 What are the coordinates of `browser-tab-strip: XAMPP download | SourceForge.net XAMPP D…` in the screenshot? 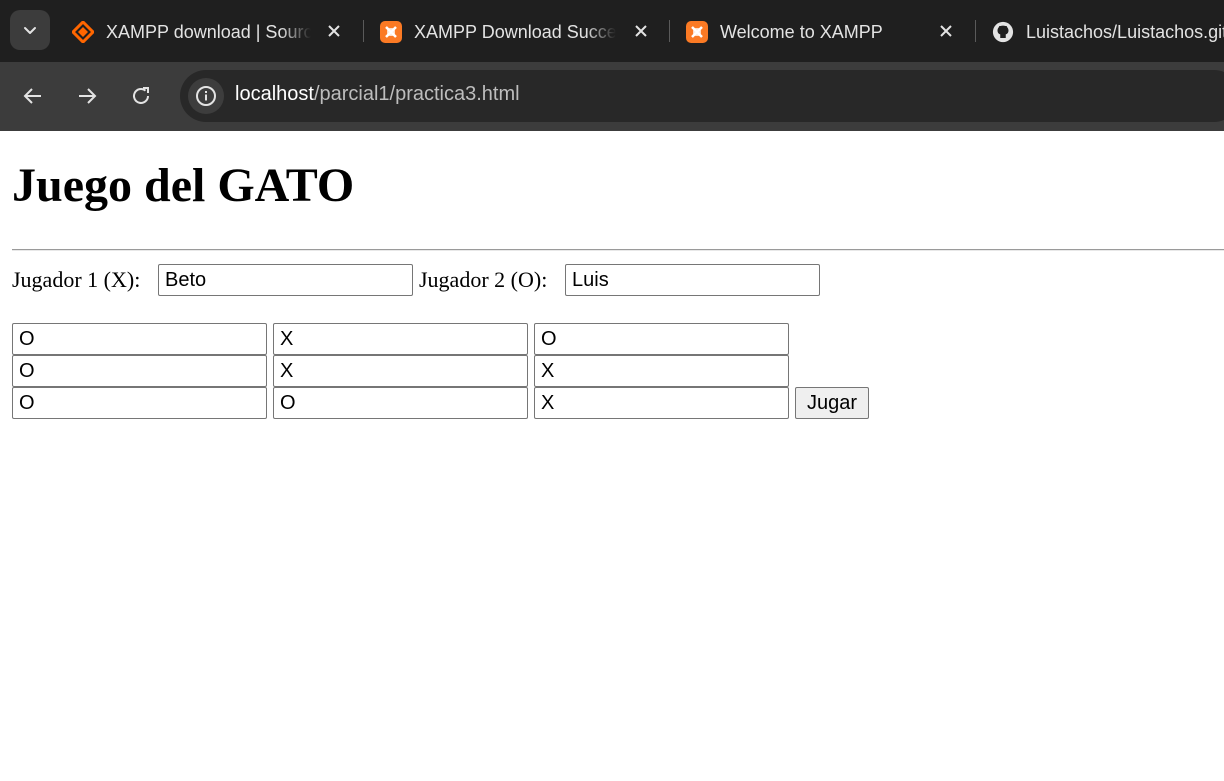 It's located at (612, 31).